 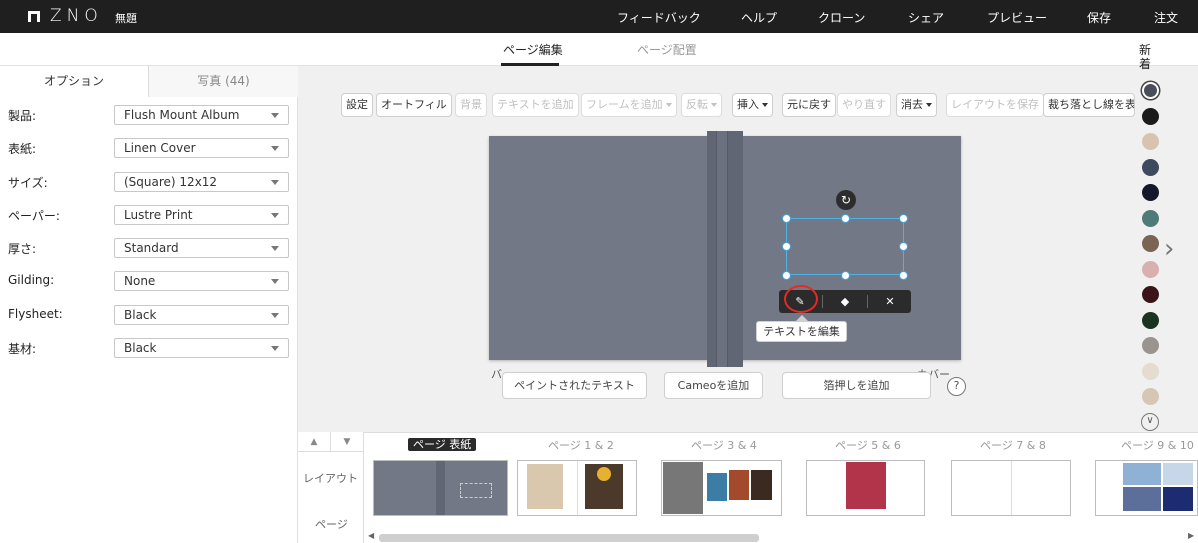 What do you see at coordinates (659, 17) in the screenshot?
I see `nav-feedback: フィードバック` at bounding box center [659, 17].